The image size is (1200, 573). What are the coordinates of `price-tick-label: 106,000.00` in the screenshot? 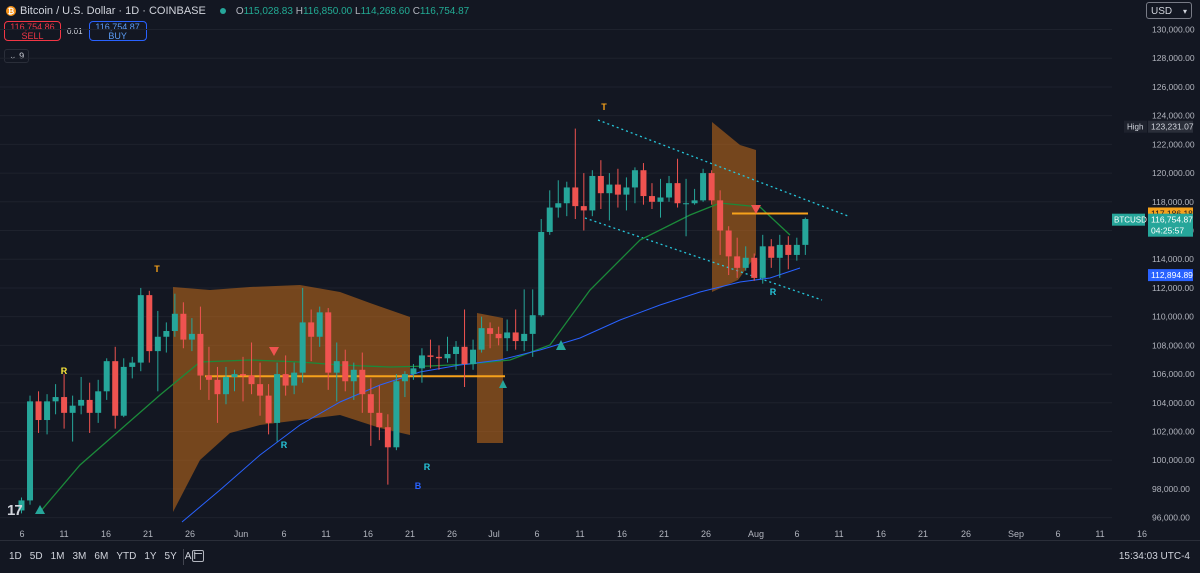 It's located at (1173, 374).